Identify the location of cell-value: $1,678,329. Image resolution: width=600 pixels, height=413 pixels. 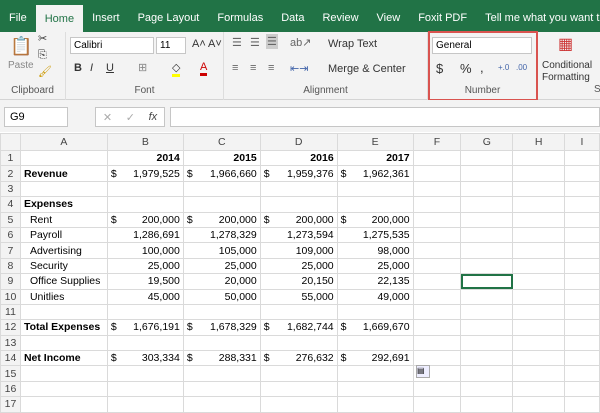
(221, 327).